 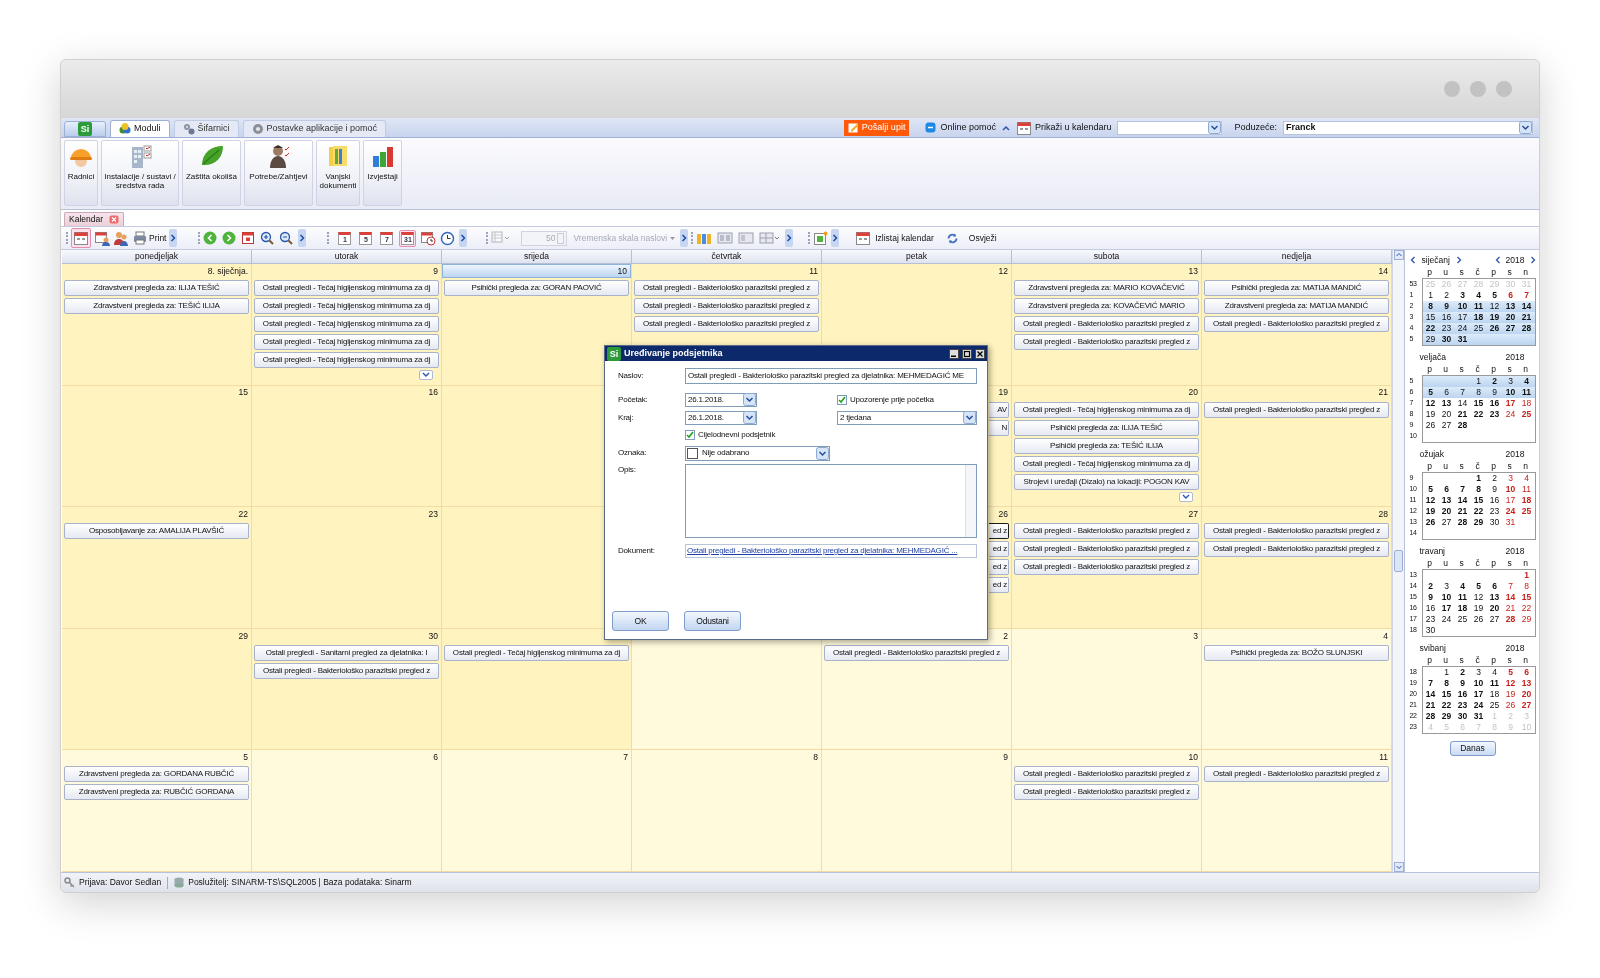 What do you see at coordinates (1526, 694) in the screenshot?
I see `calendar-day: 20` at bounding box center [1526, 694].